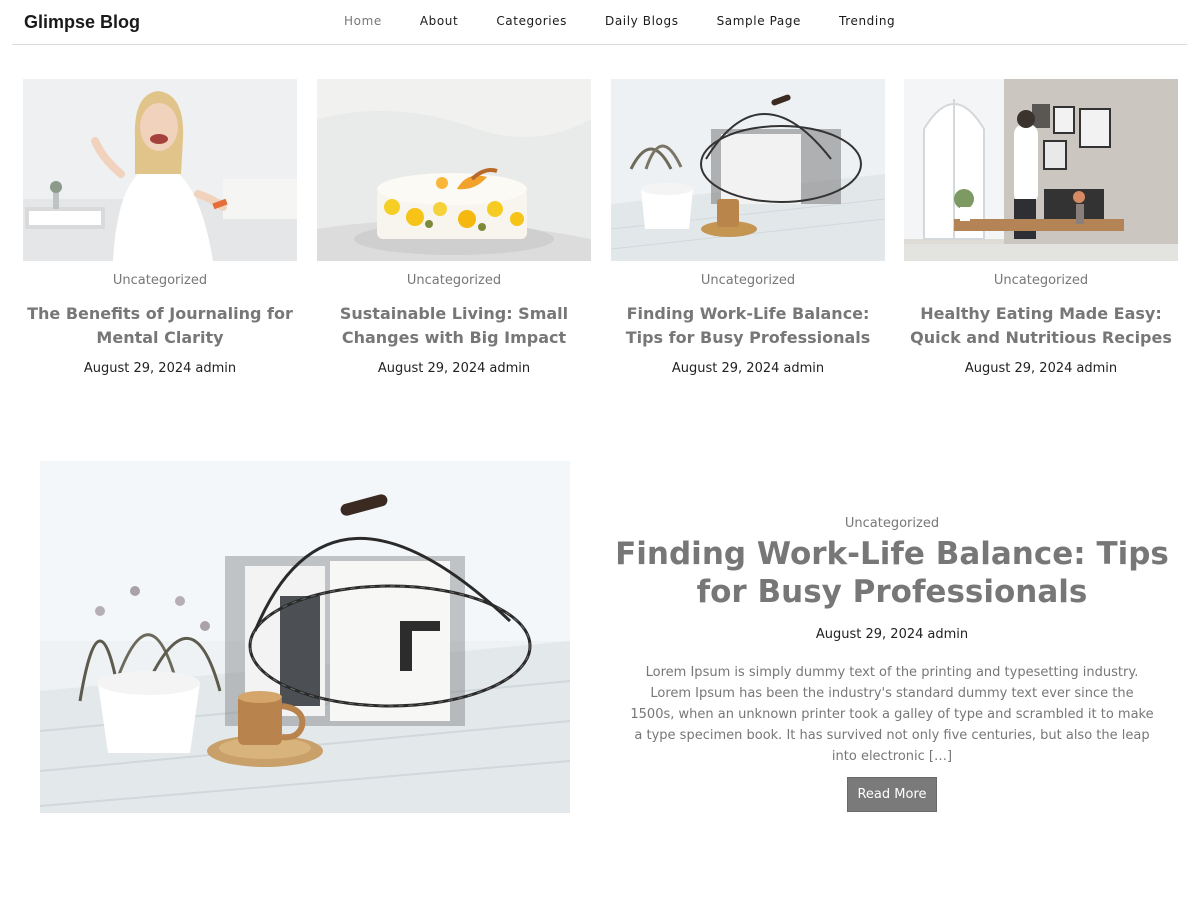 The image size is (1200, 900). I want to click on featured-post-date: August 29, 2024, so click(870, 634).